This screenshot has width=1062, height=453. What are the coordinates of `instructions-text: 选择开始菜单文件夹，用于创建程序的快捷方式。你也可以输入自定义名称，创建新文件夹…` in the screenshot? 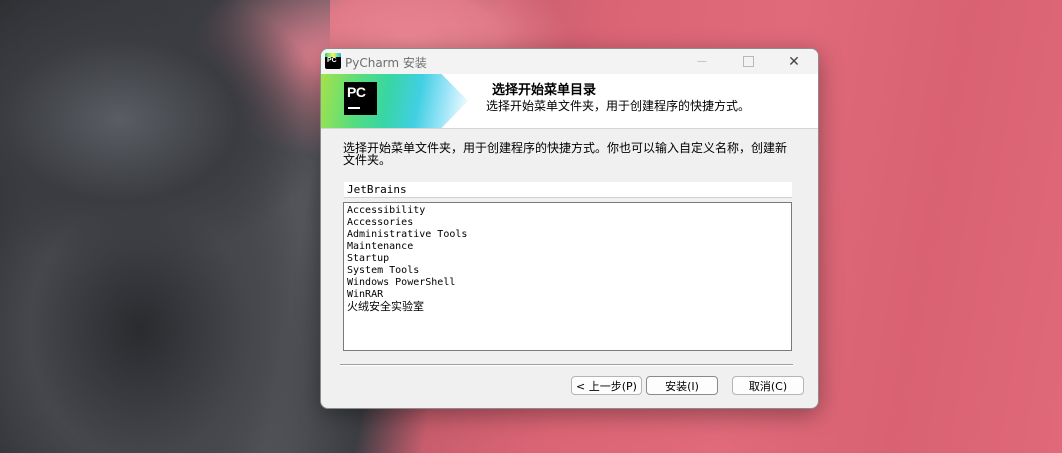 It's located at (565, 154).